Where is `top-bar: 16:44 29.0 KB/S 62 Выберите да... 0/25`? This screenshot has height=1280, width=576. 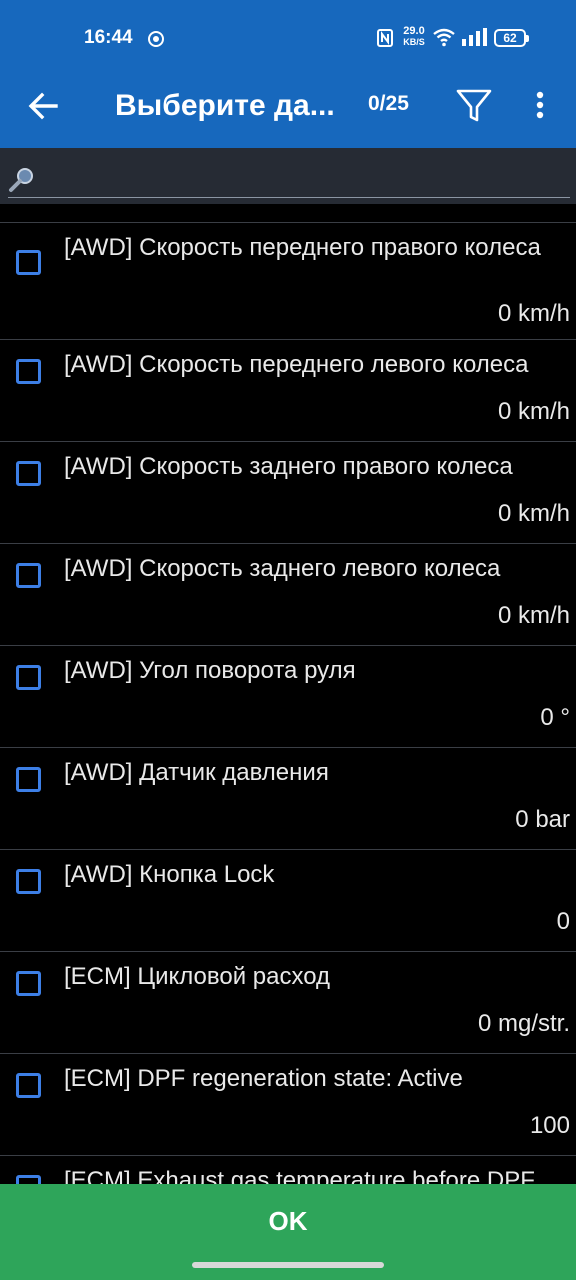 top-bar: 16:44 29.0 KB/S 62 Выберите да... 0/25 is located at coordinates (288, 74).